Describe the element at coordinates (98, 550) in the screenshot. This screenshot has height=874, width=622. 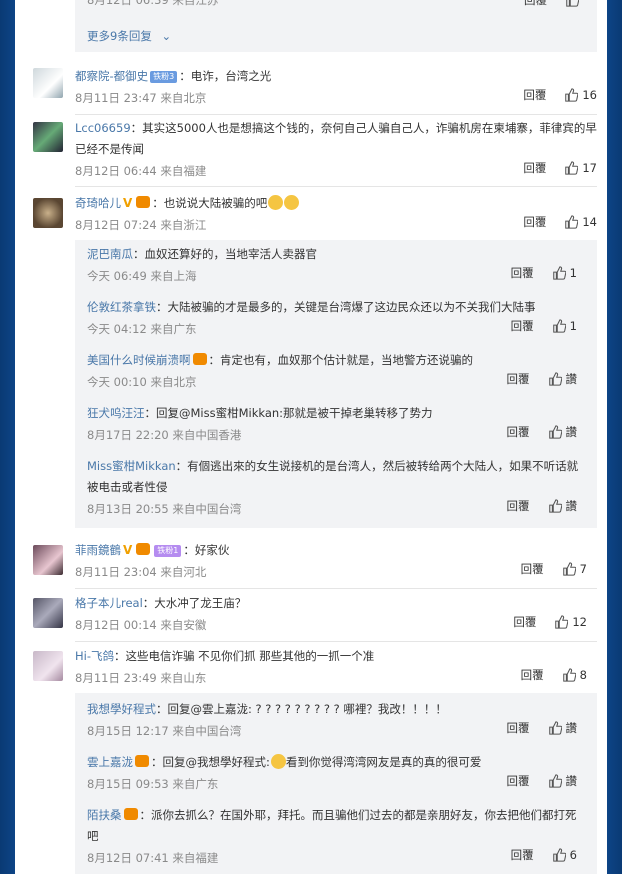
I see `comment-author: 菲雨鏡鶴` at that location.